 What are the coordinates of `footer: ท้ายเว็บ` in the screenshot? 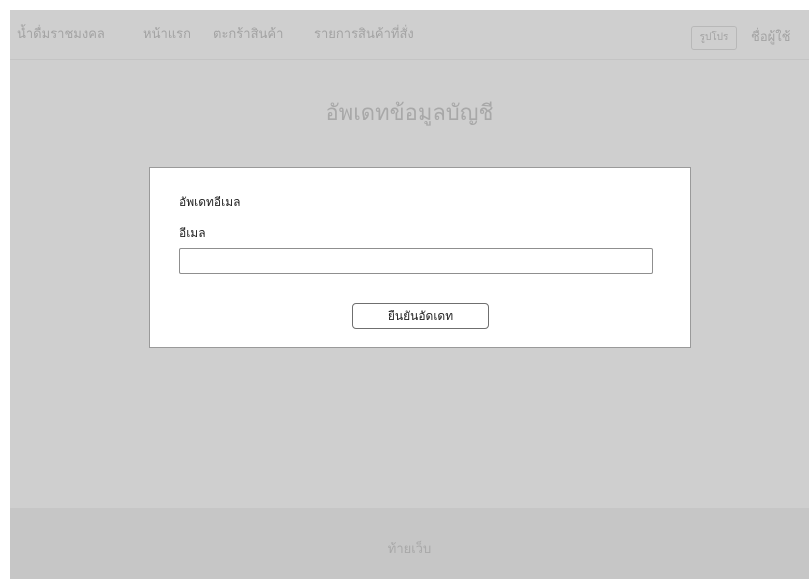 It's located at (409, 543).